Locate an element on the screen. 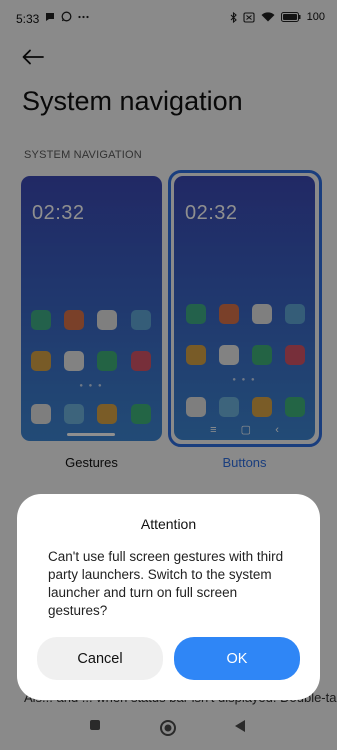 The width and height of the screenshot is (337, 750). back-triangle-icon is located at coordinates (240, 726).